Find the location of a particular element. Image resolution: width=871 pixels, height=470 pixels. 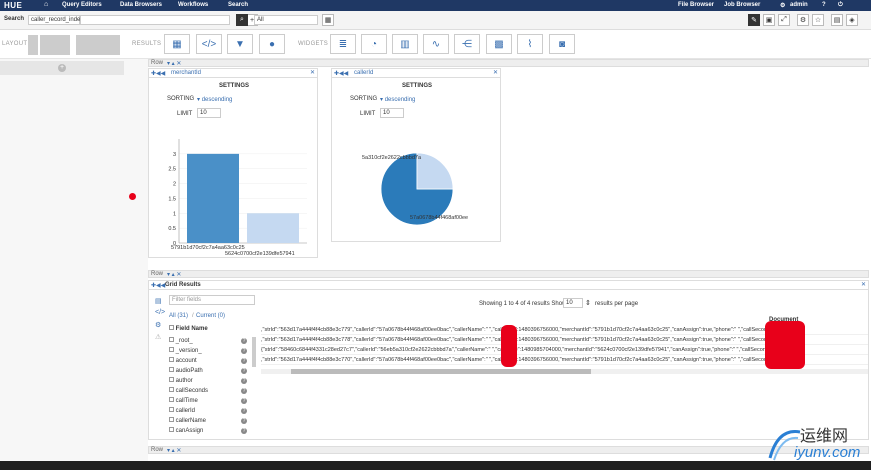

nav-query-editors: Query Editors is located at coordinates (82, 5).